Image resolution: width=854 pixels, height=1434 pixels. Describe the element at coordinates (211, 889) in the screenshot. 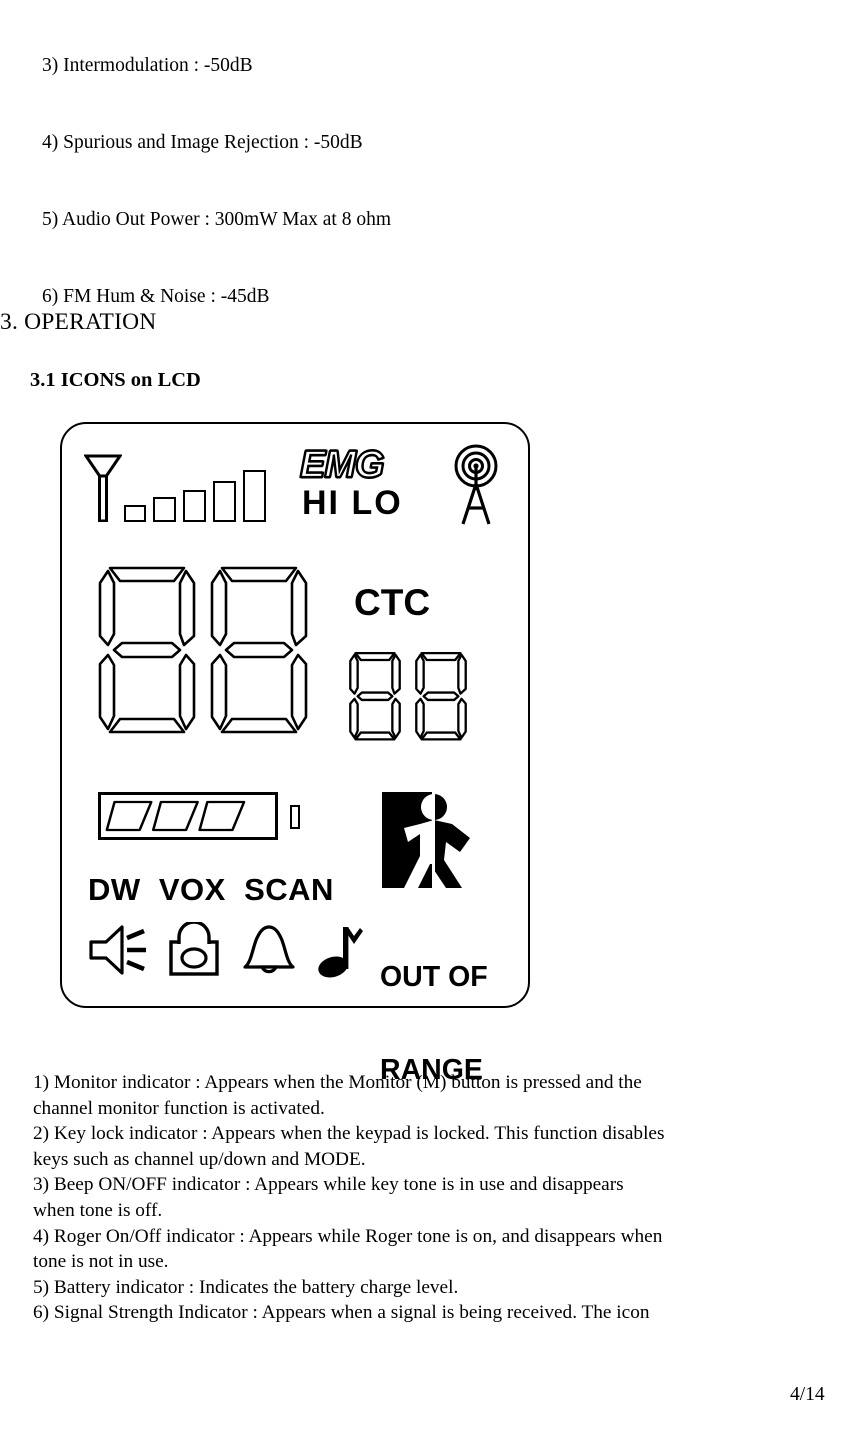

I see `mode-indicator-row: DW VOX SCAN` at that location.